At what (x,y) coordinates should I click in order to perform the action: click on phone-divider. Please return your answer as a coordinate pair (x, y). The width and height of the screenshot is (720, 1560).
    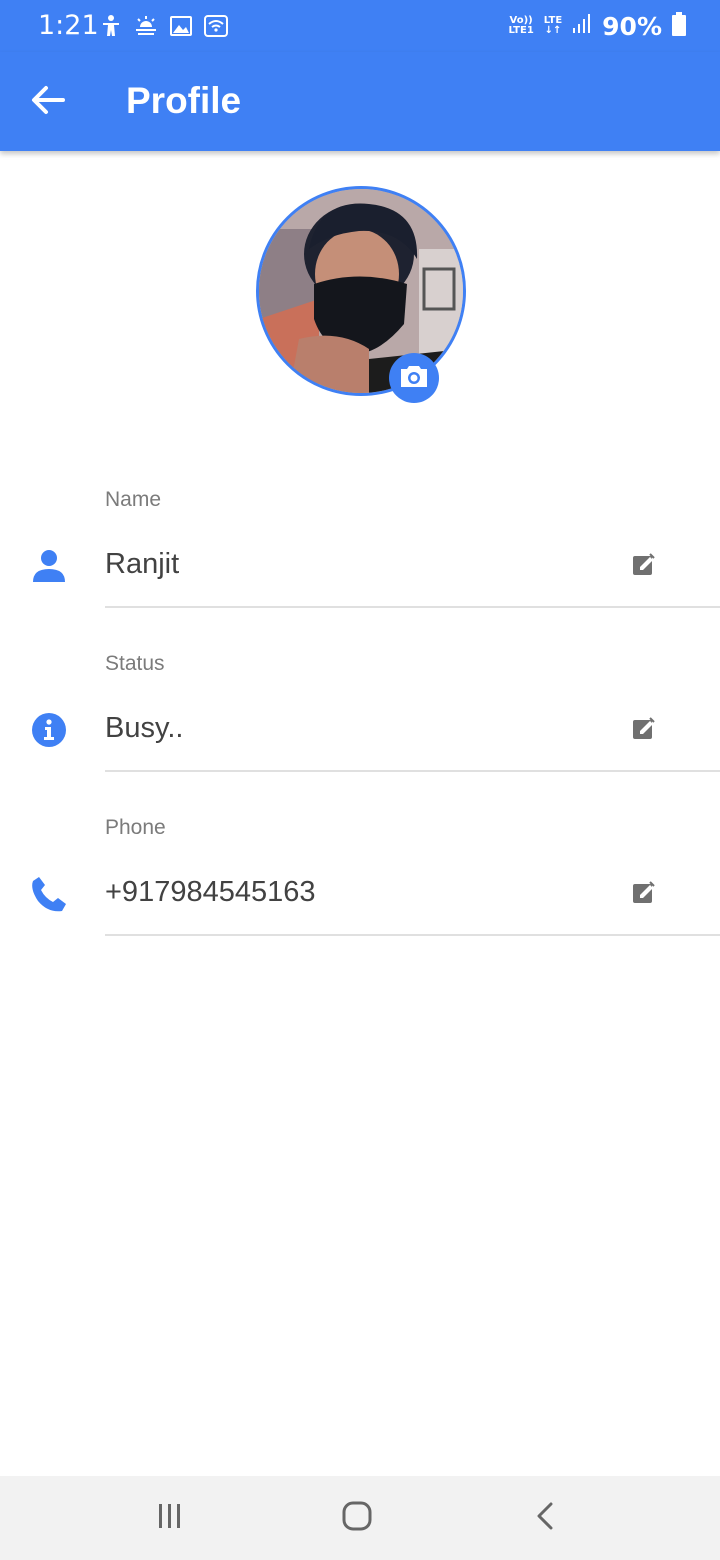
    Looking at the image, I should click on (412, 935).